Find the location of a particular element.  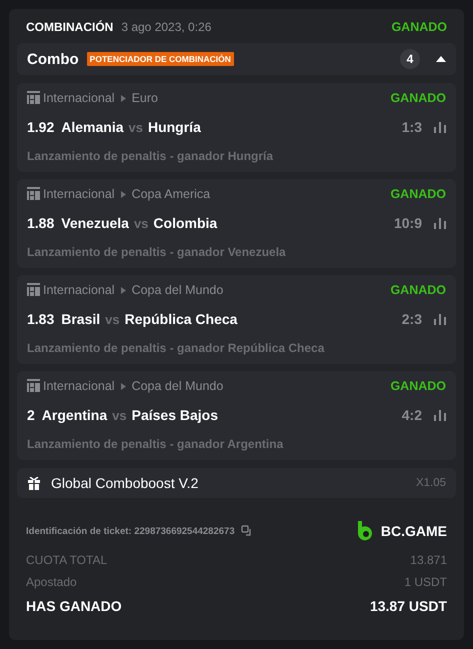

total-value: 1 USDT is located at coordinates (425, 582).